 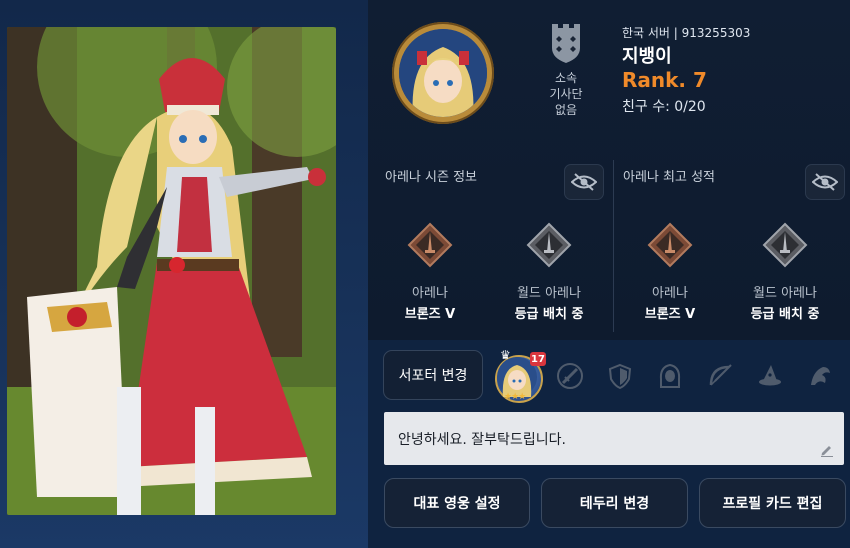 What do you see at coordinates (614, 438) in the screenshot?
I see `profile-message-field: 안녕하세요. 잘부탁드립니다.` at bounding box center [614, 438].